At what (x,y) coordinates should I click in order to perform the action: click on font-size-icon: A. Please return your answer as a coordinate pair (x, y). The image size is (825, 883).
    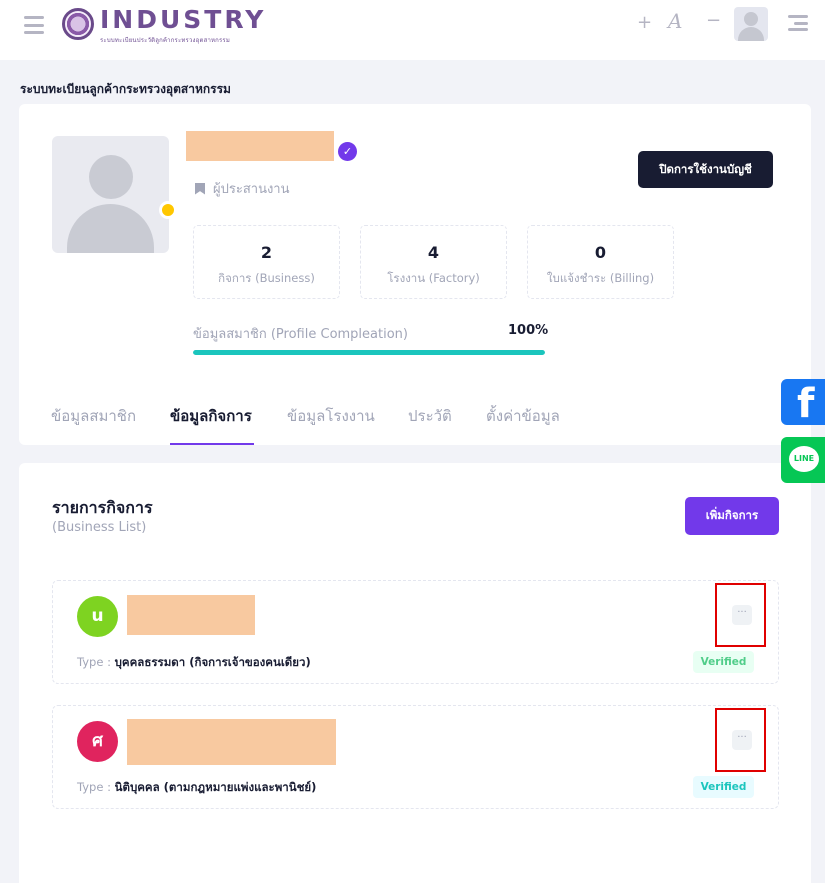
    Looking at the image, I should click on (675, 21).